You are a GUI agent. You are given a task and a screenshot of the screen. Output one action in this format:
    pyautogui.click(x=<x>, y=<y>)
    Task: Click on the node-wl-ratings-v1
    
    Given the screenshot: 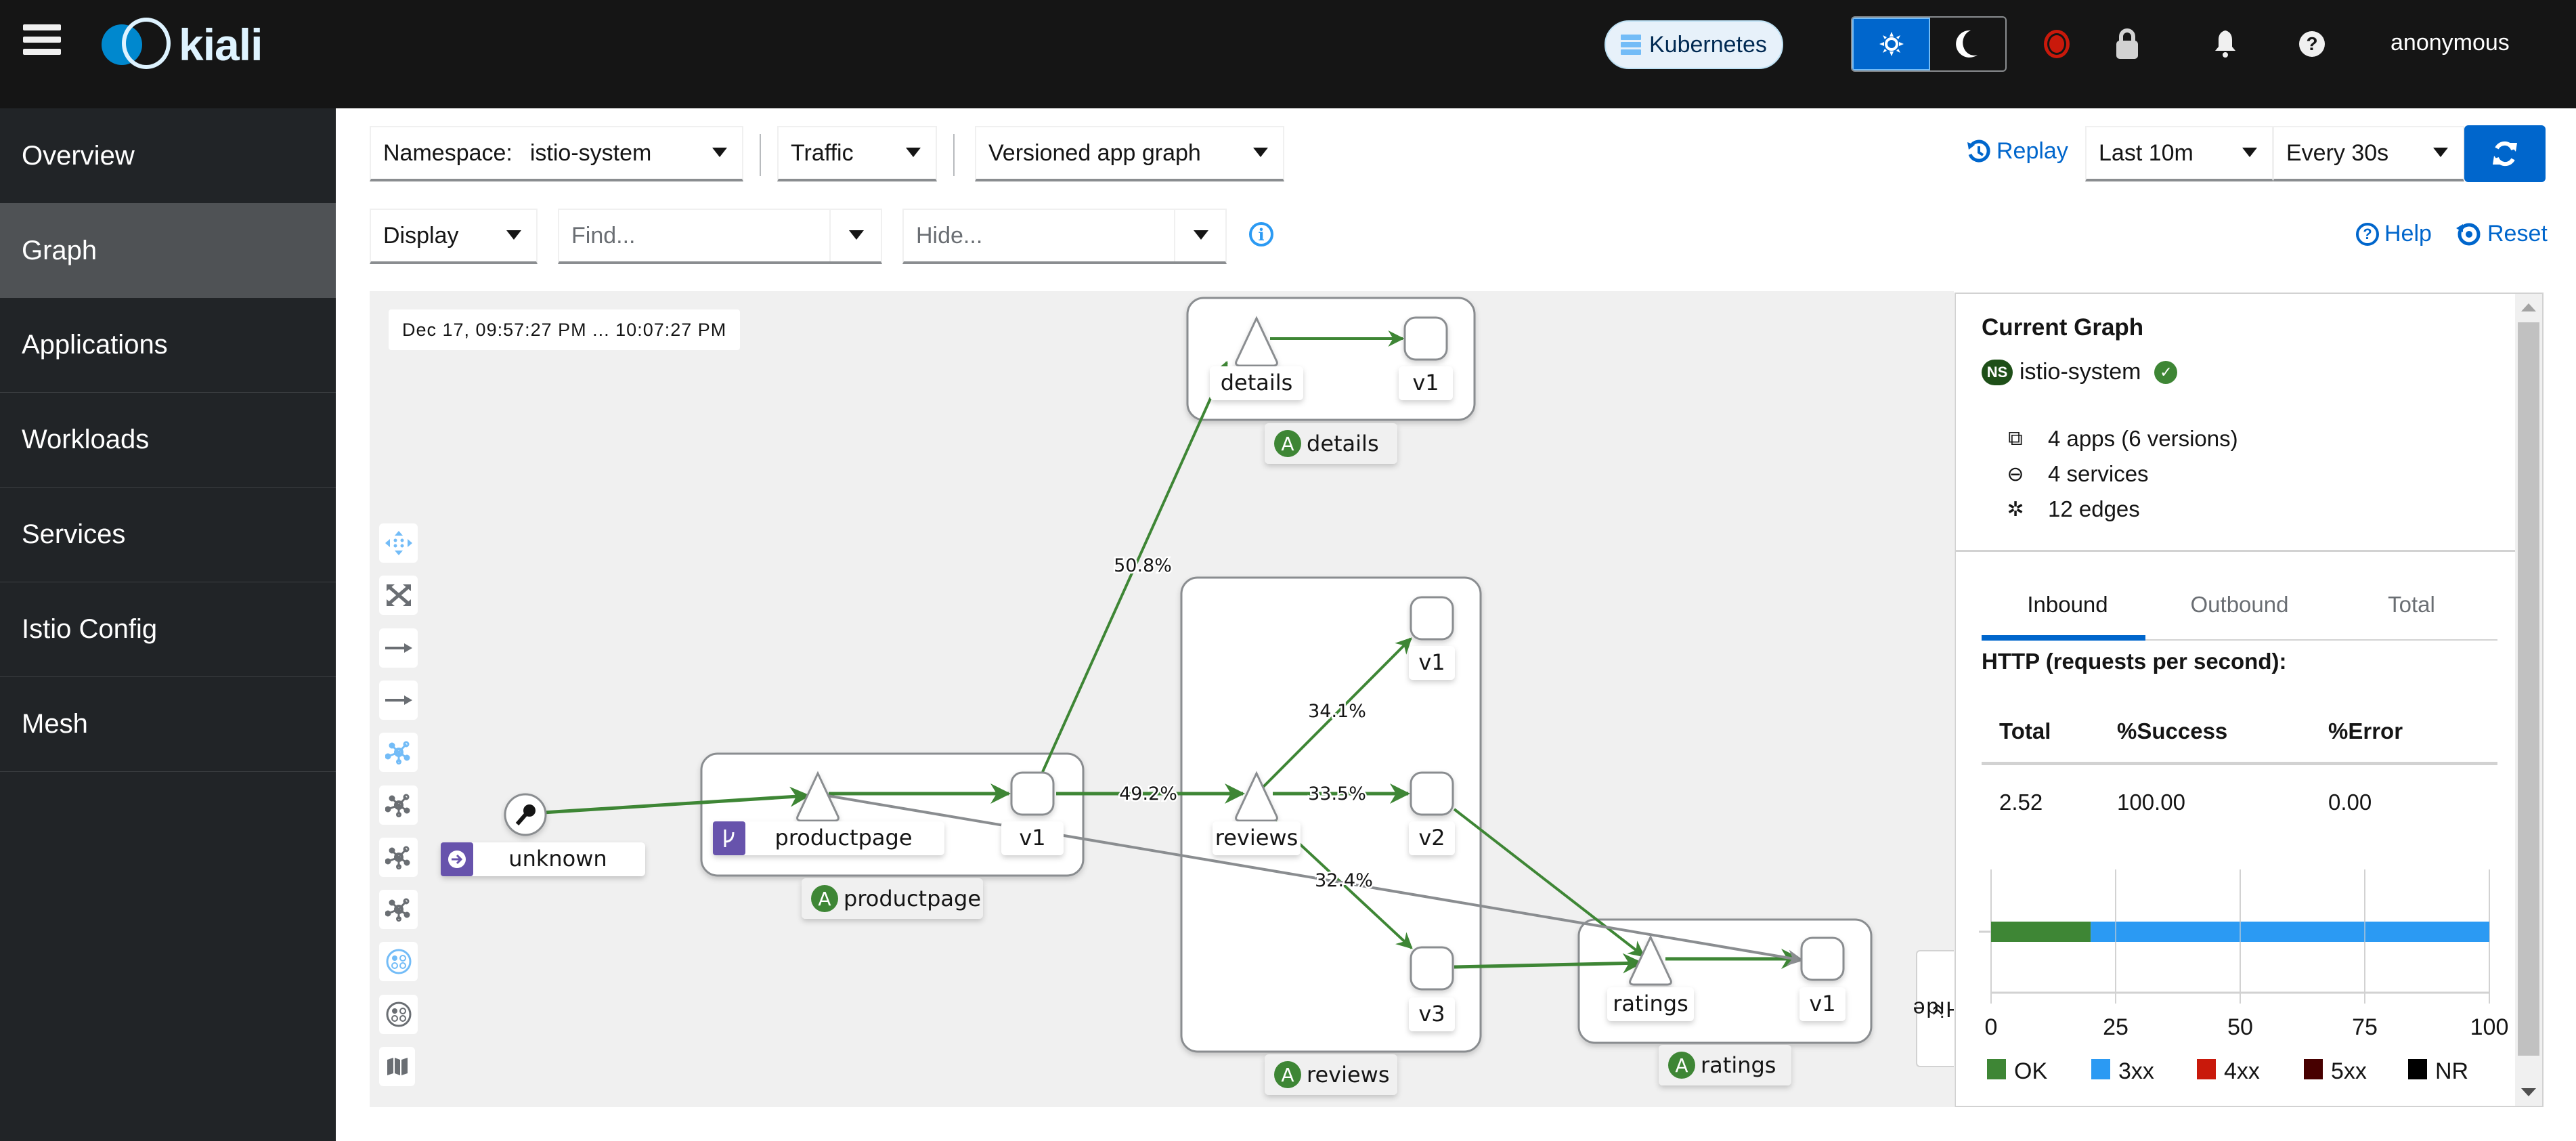 What is the action you would take?
    pyautogui.click(x=1822, y=959)
    